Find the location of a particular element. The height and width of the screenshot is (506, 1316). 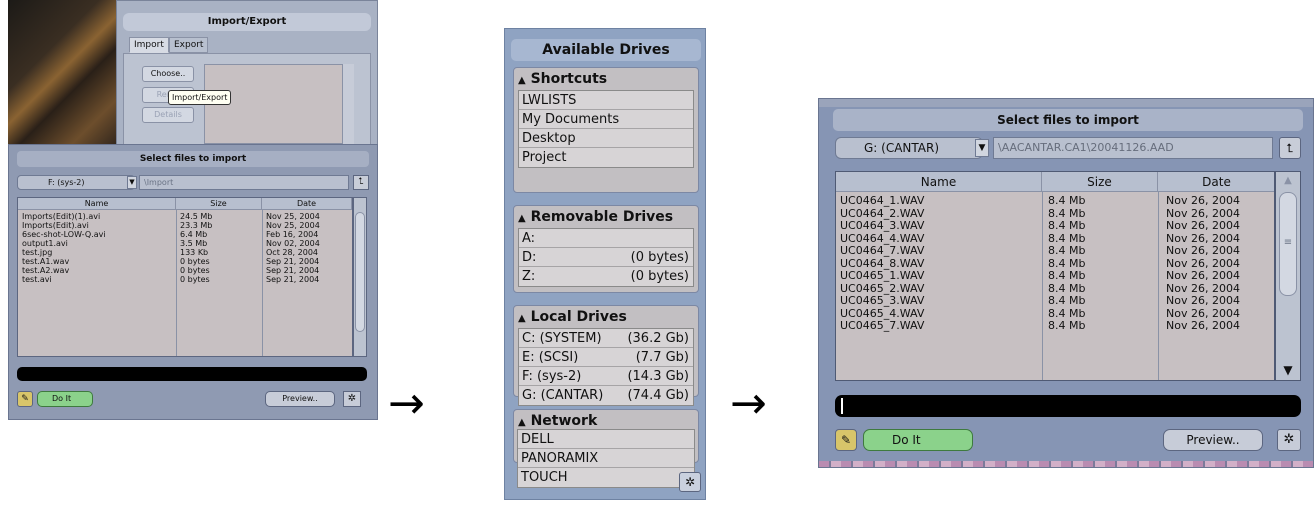

background-image is located at coordinates (63, 75).